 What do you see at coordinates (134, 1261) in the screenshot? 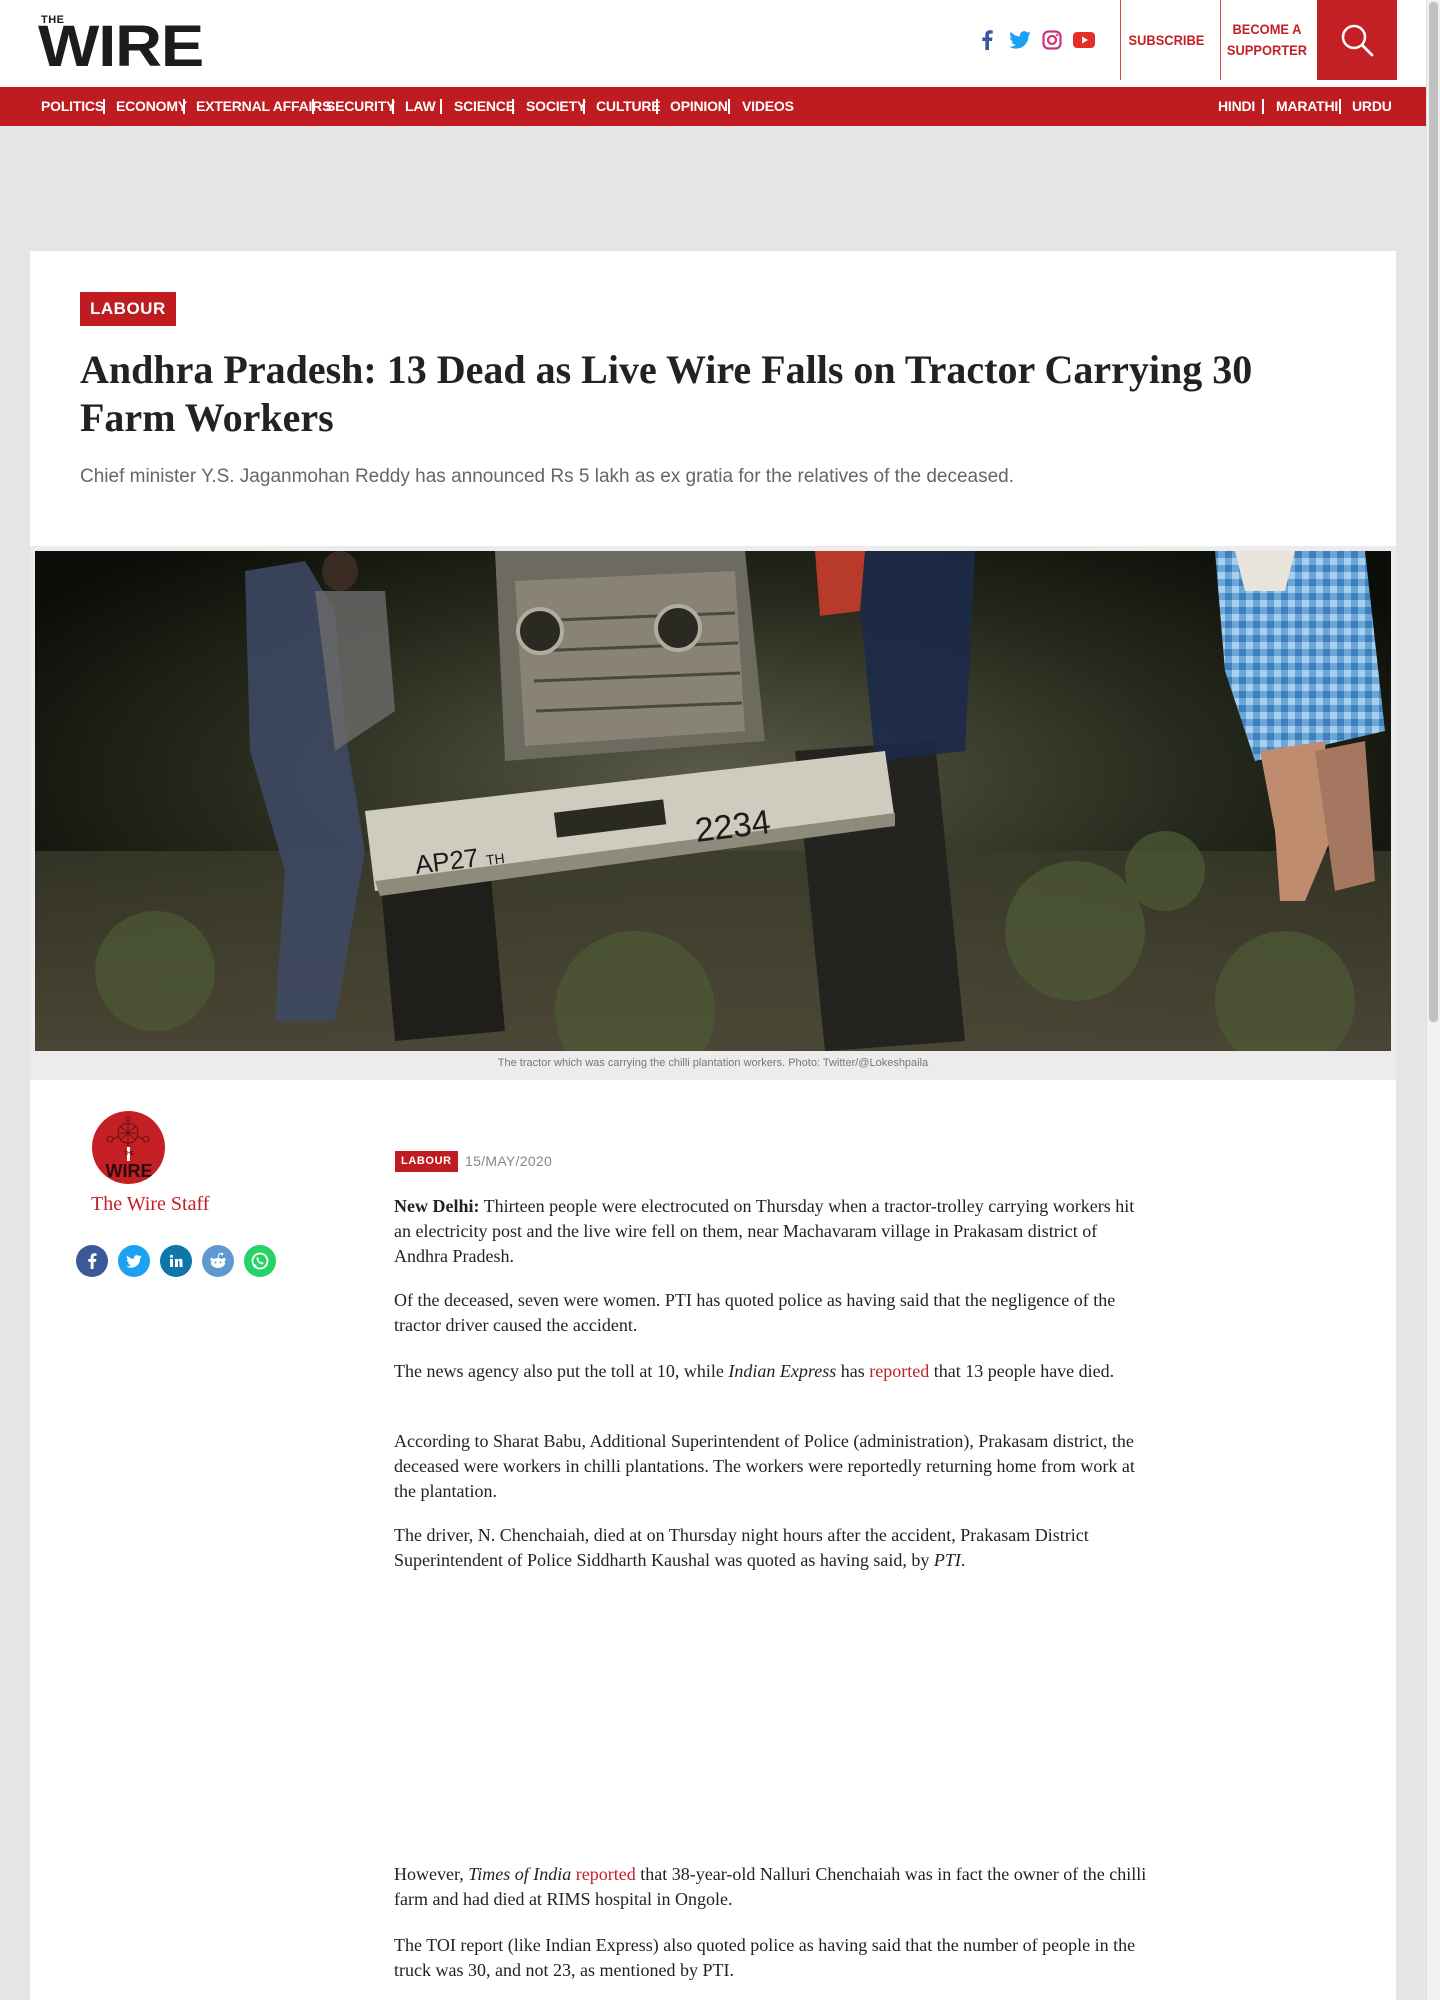
I see `share-twitter-icon` at bounding box center [134, 1261].